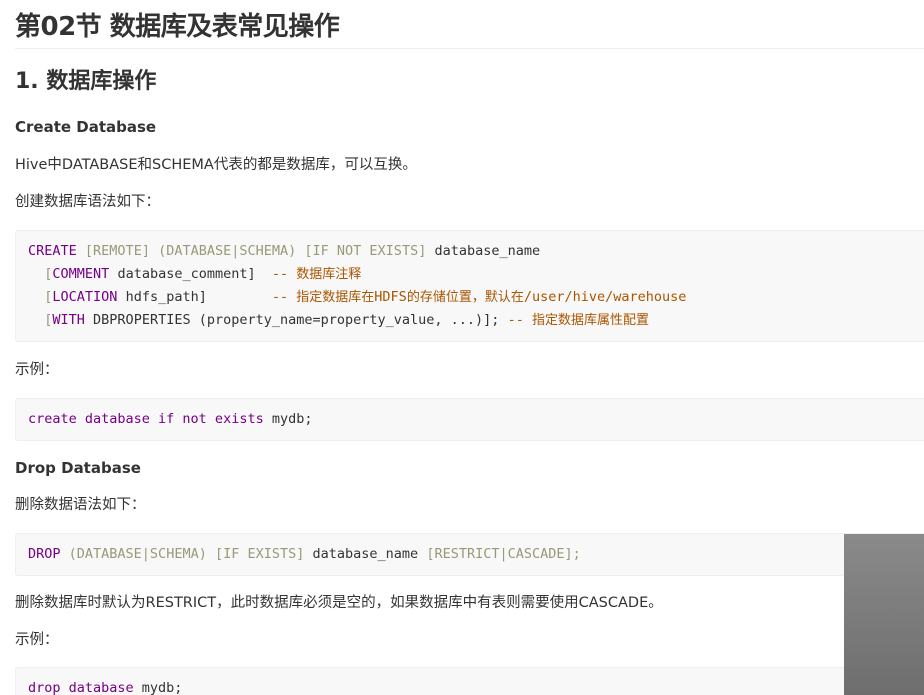 Image resolution: width=924 pixels, height=695 pixels. What do you see at coordinates (80, 505) in the screenshot?
I see `paragraph-drop-syntax-intro: 删除数据语法如下：` at bounding box center [80, 505].